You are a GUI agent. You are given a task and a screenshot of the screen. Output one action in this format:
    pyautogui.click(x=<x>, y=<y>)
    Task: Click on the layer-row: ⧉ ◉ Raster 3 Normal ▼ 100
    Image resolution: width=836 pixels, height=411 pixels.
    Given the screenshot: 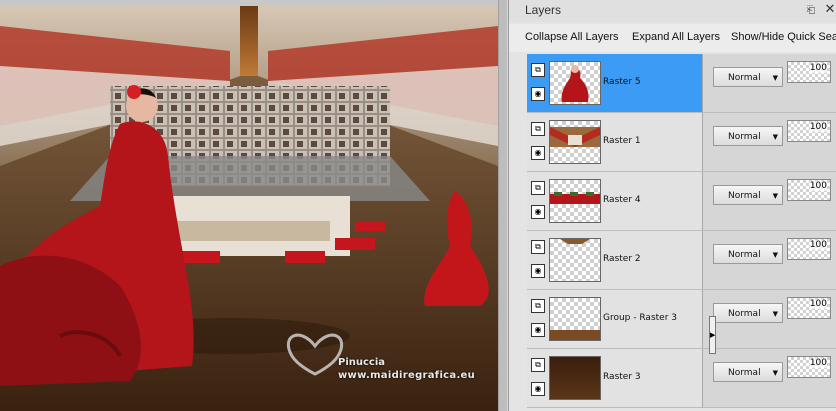 What is the action you would take?
    pyautogui.click(x=681, y=378)
    